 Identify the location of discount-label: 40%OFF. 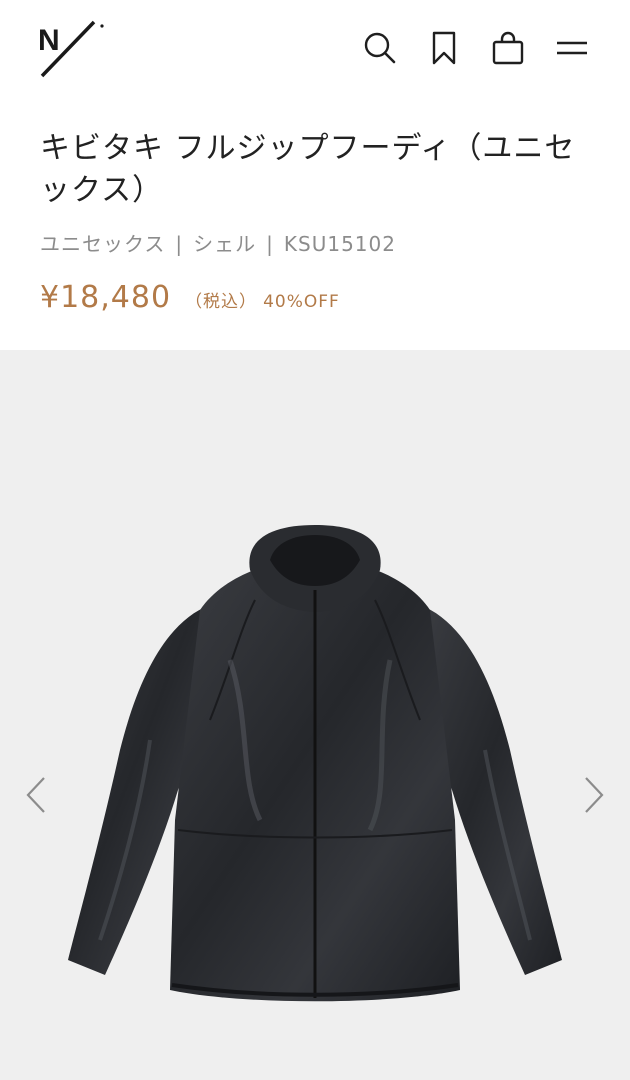
(301, 302).